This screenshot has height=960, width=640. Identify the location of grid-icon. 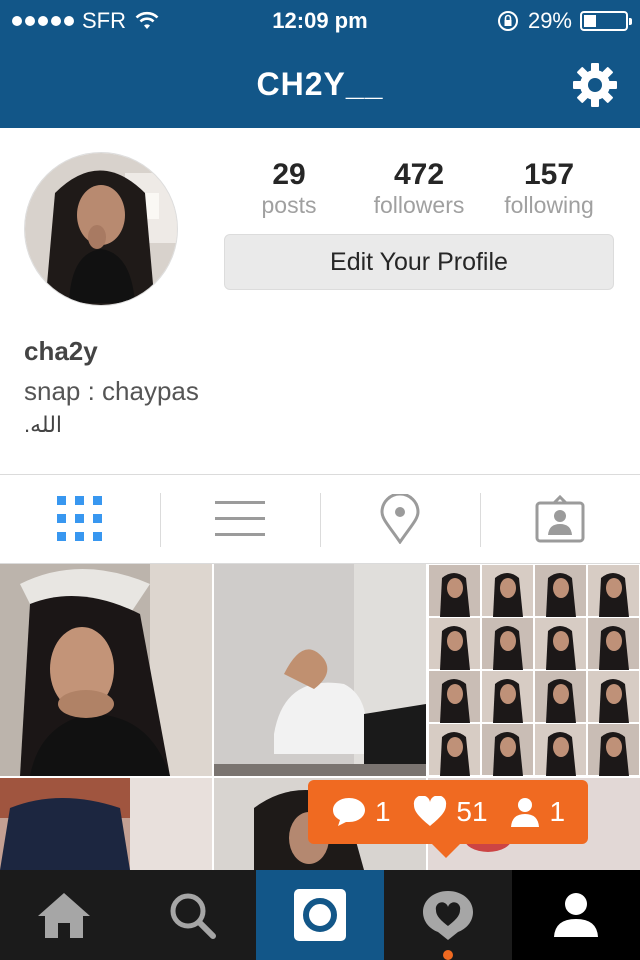
(79, 518).